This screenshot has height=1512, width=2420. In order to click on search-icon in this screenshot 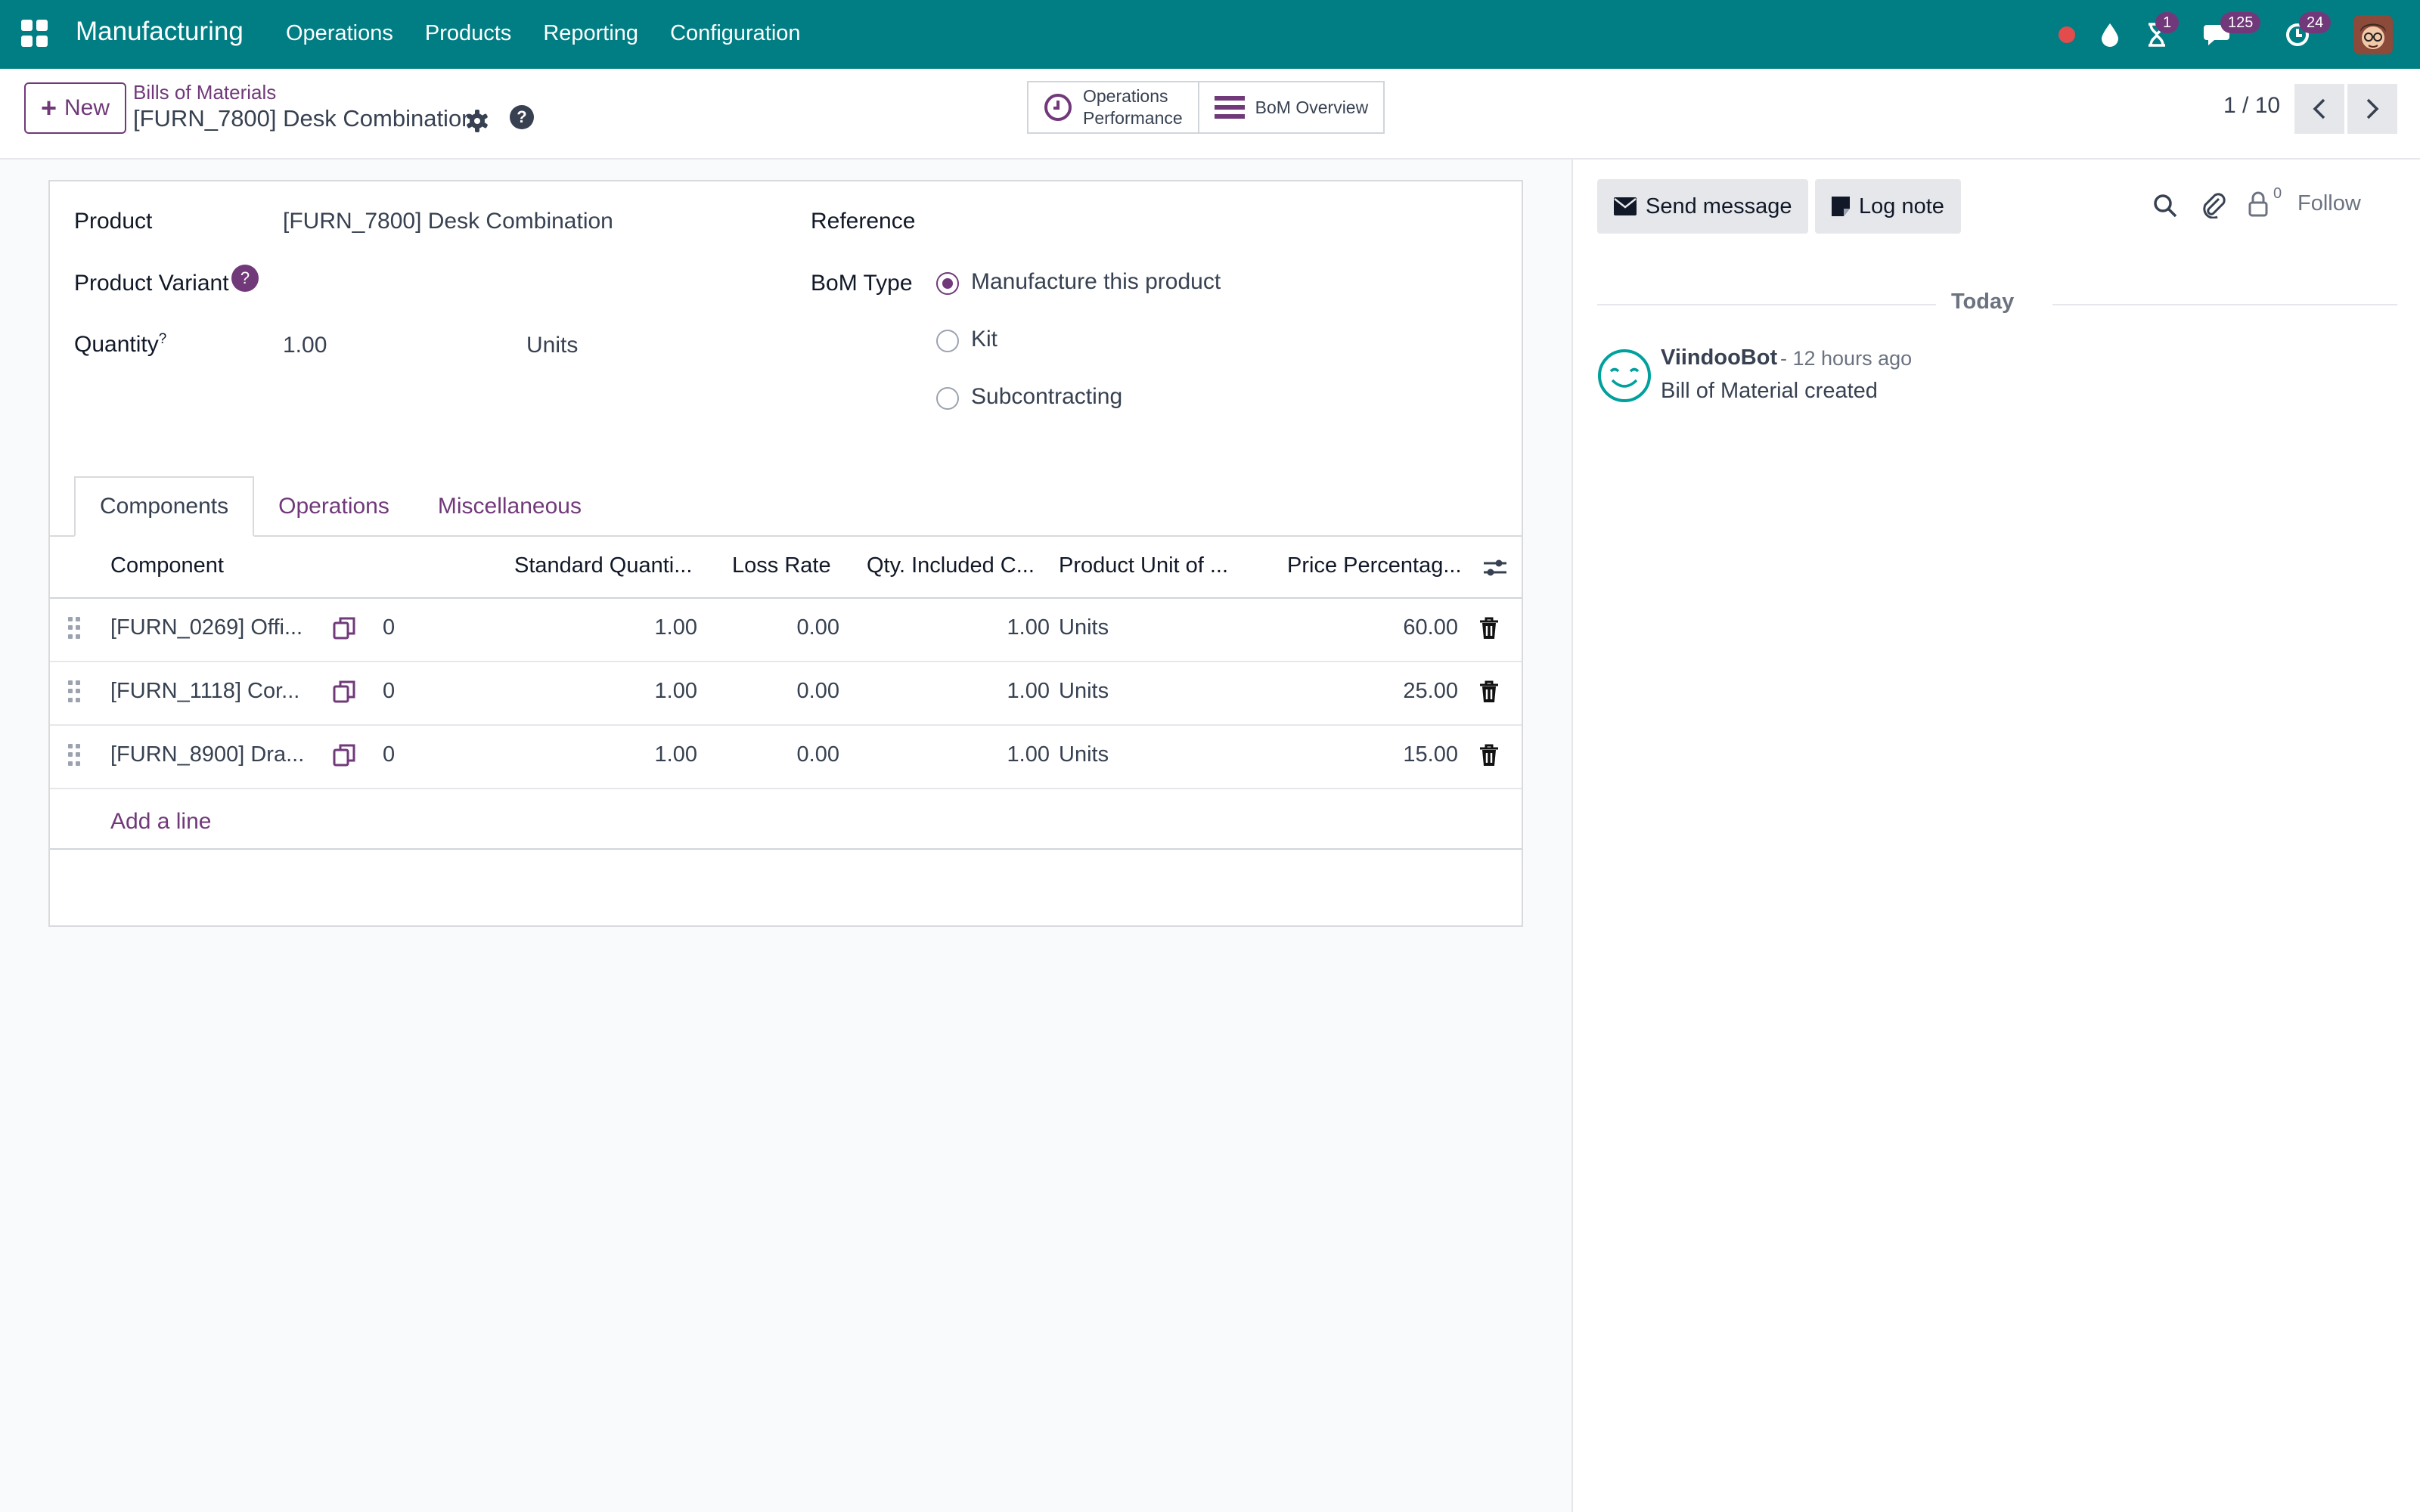, I will do `click(2165, 208)`.